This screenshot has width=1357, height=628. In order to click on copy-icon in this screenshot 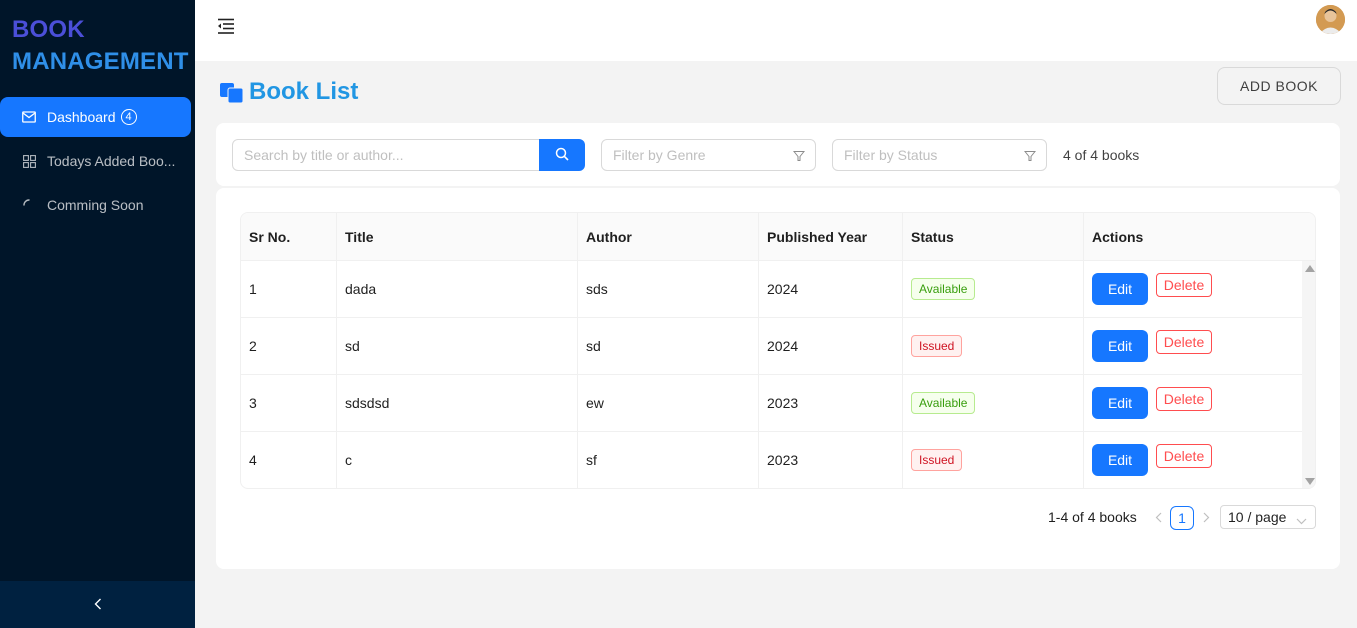, I will do `click(231, 92)`.